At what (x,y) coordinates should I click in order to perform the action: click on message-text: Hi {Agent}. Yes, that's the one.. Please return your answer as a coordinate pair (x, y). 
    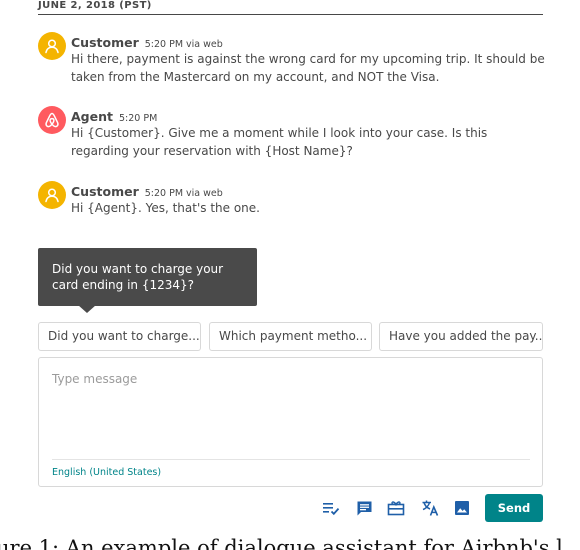
    Looking at the image, I should click on (165, 208).